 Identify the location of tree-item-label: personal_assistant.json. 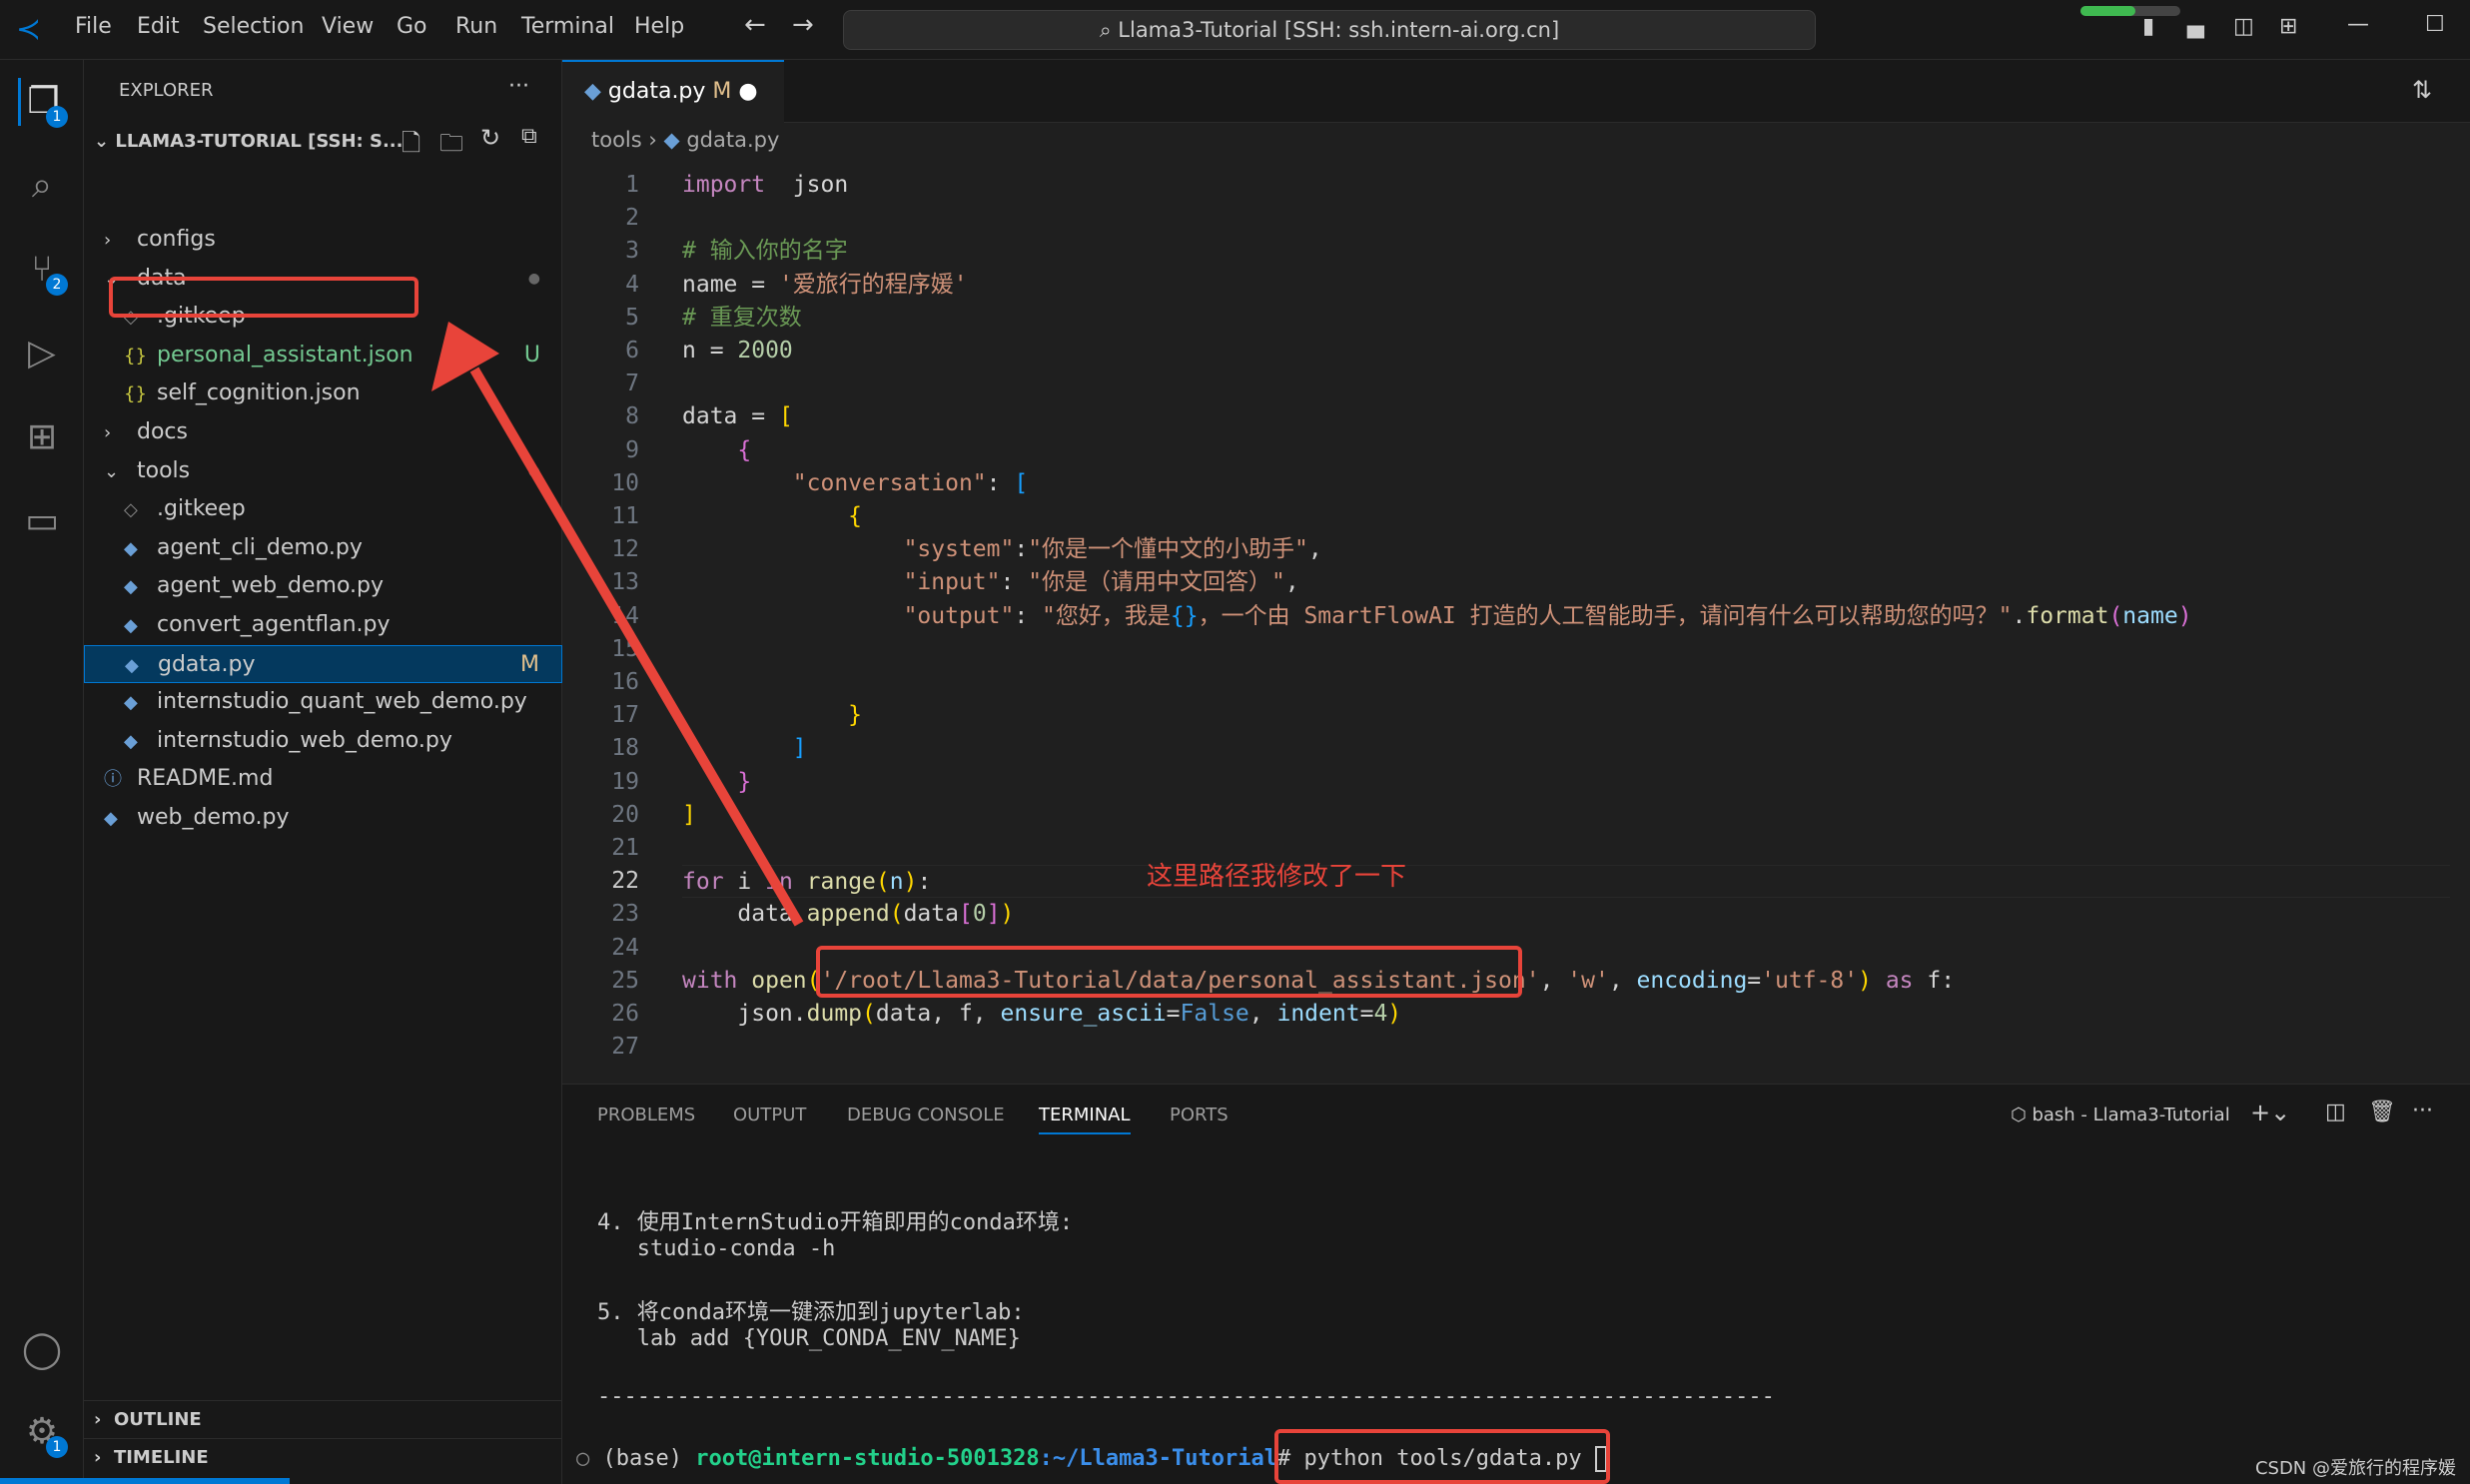
(282, 355).